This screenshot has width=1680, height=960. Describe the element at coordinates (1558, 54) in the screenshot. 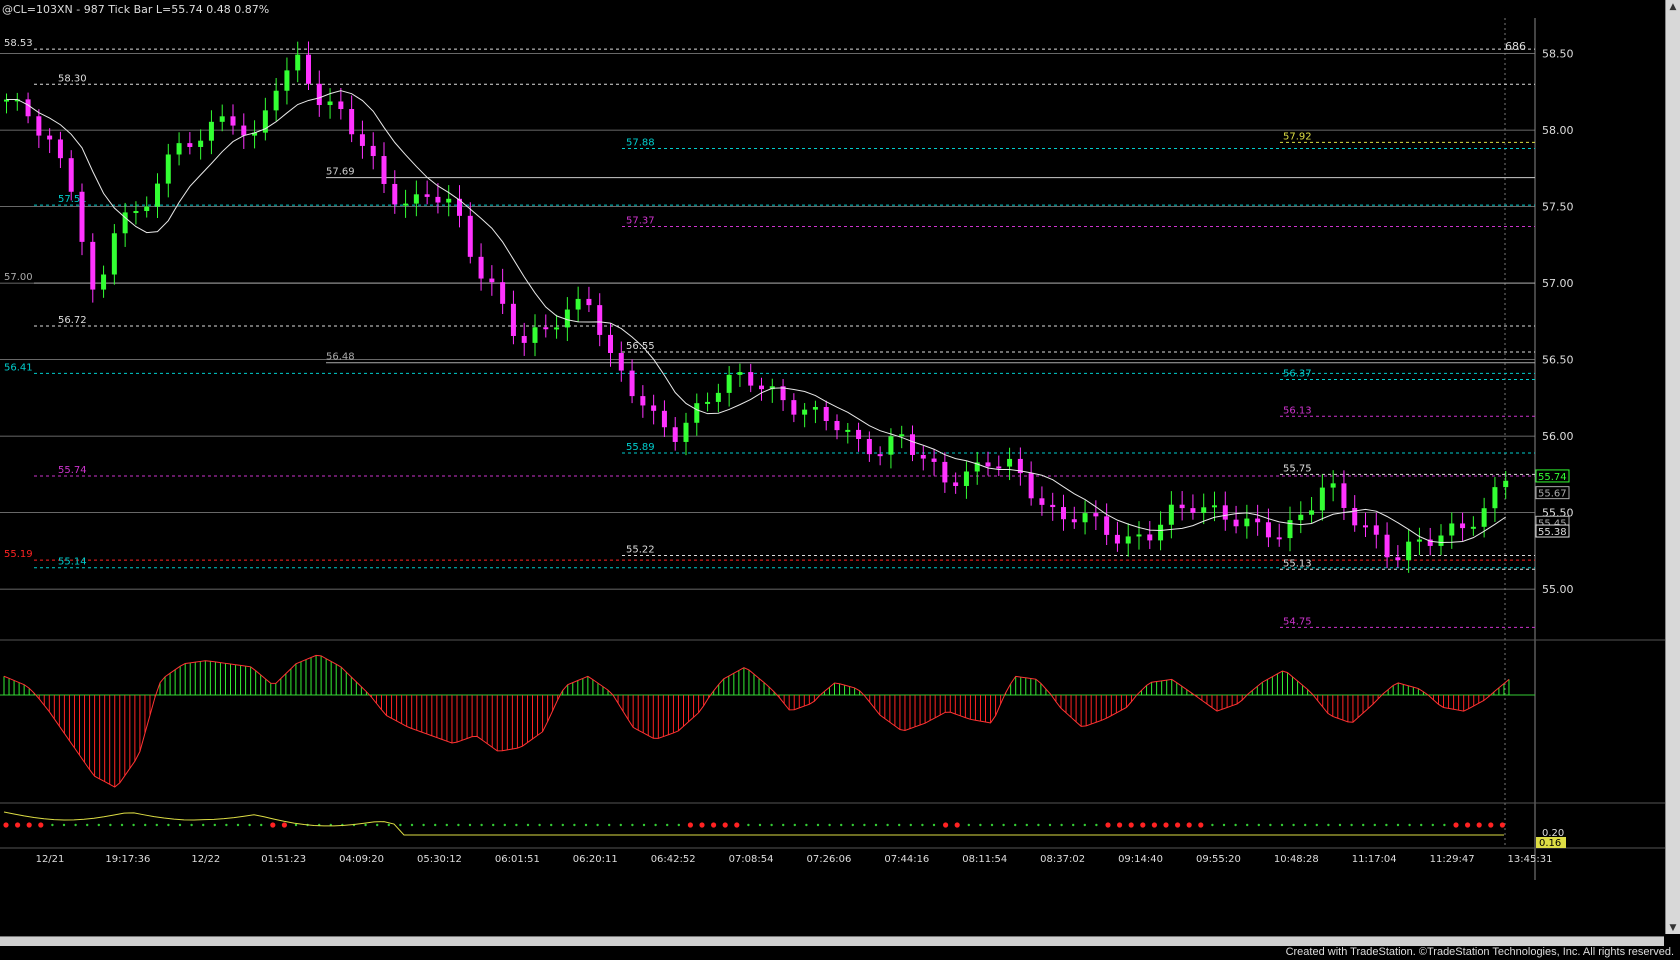

I see `y-tick-label: 58.50` at that location.